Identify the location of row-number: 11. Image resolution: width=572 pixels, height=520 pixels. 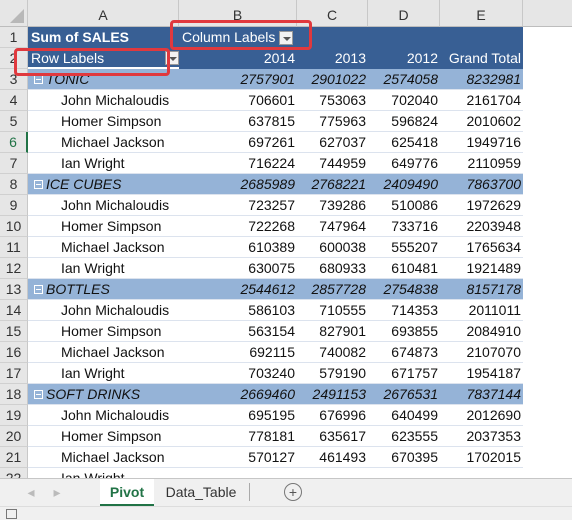
(14, 247).